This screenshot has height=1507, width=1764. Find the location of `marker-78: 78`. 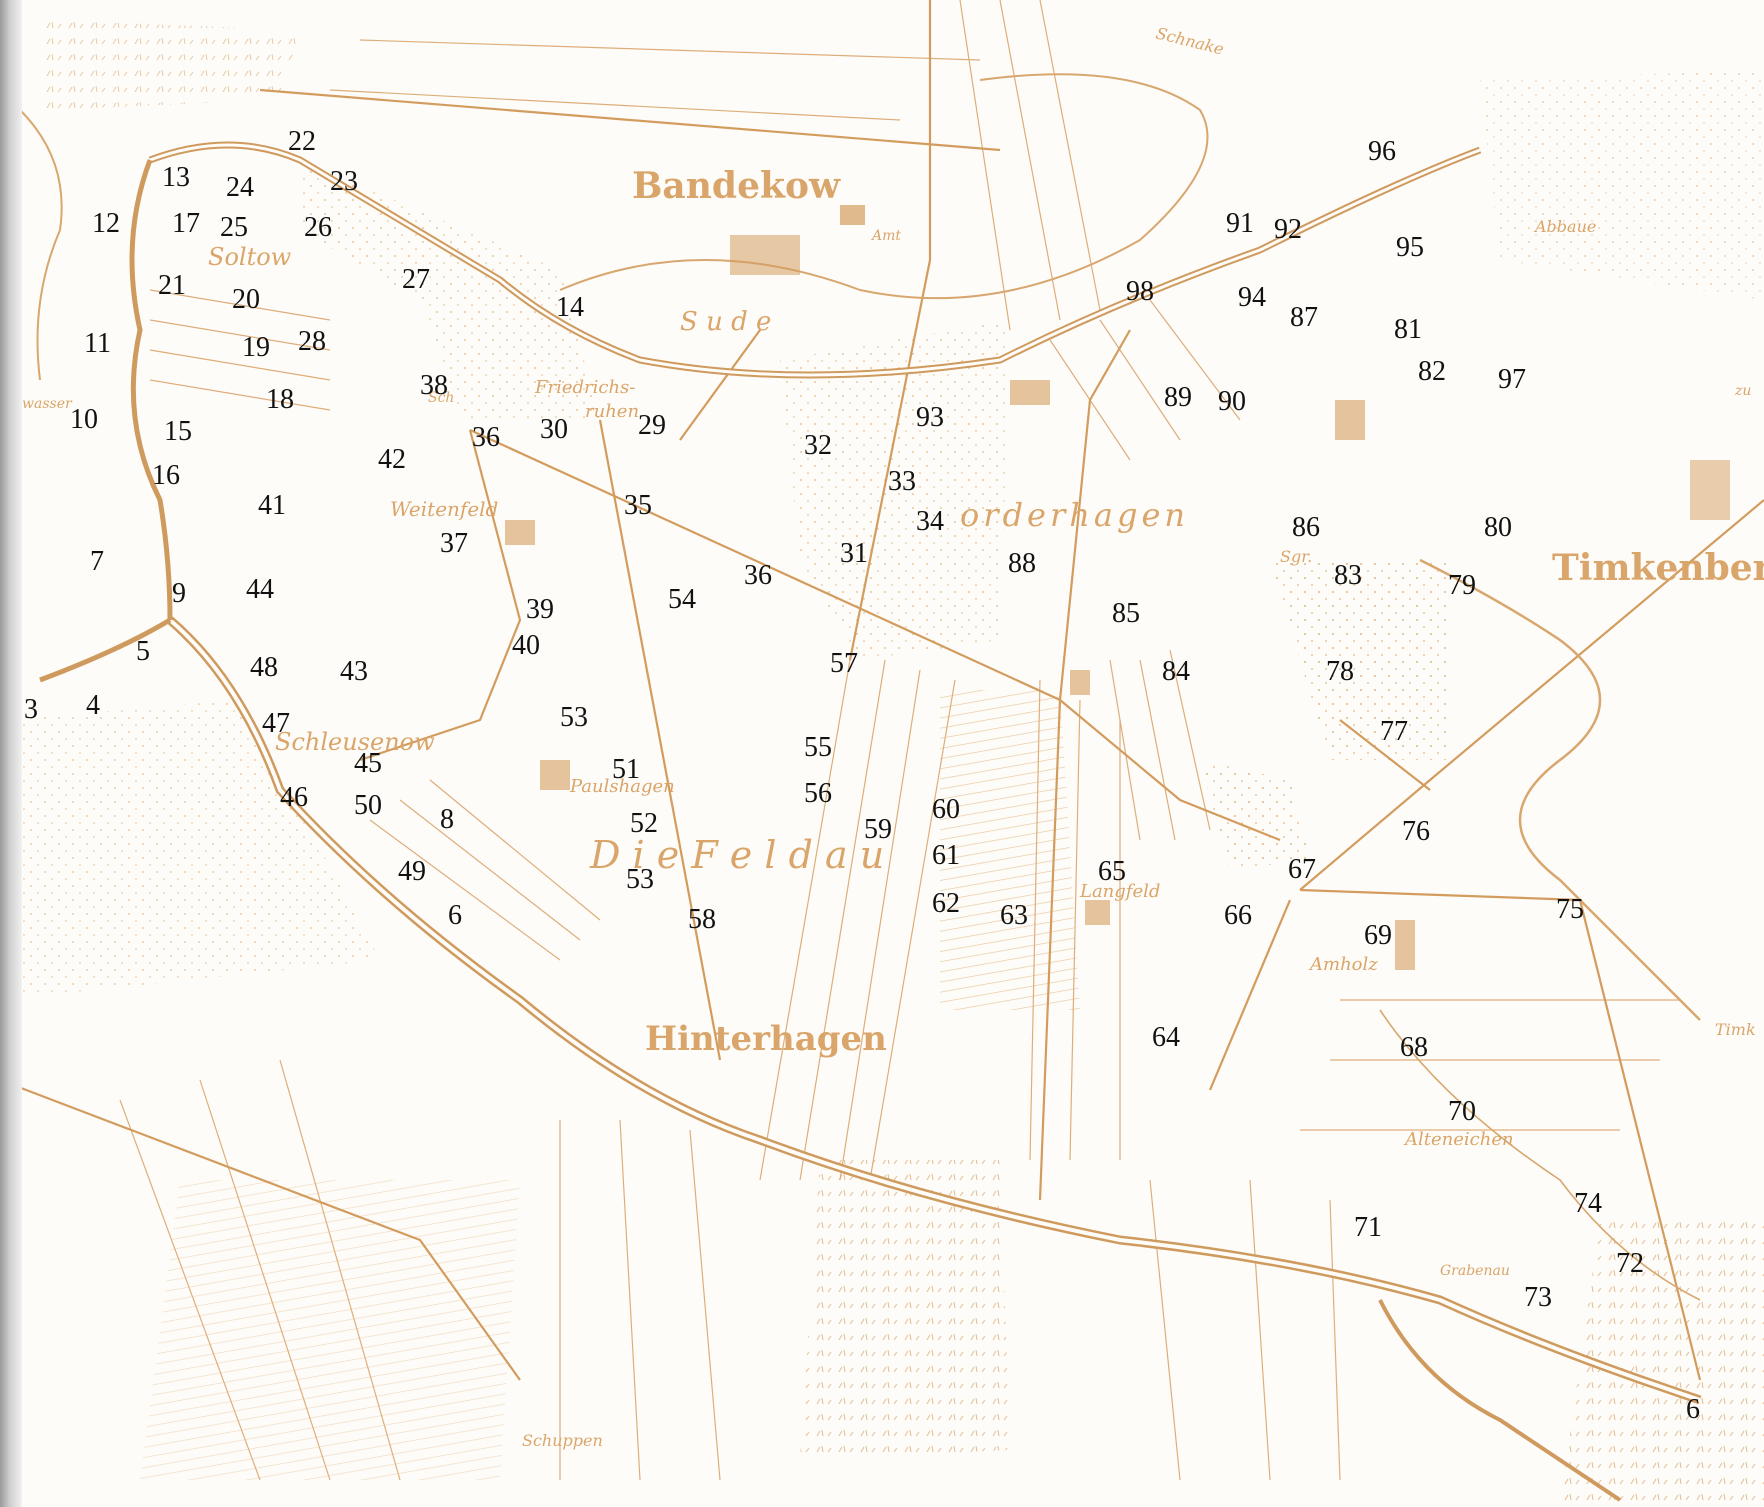

marker-78: 78 is located at coordinates (1340, 671).